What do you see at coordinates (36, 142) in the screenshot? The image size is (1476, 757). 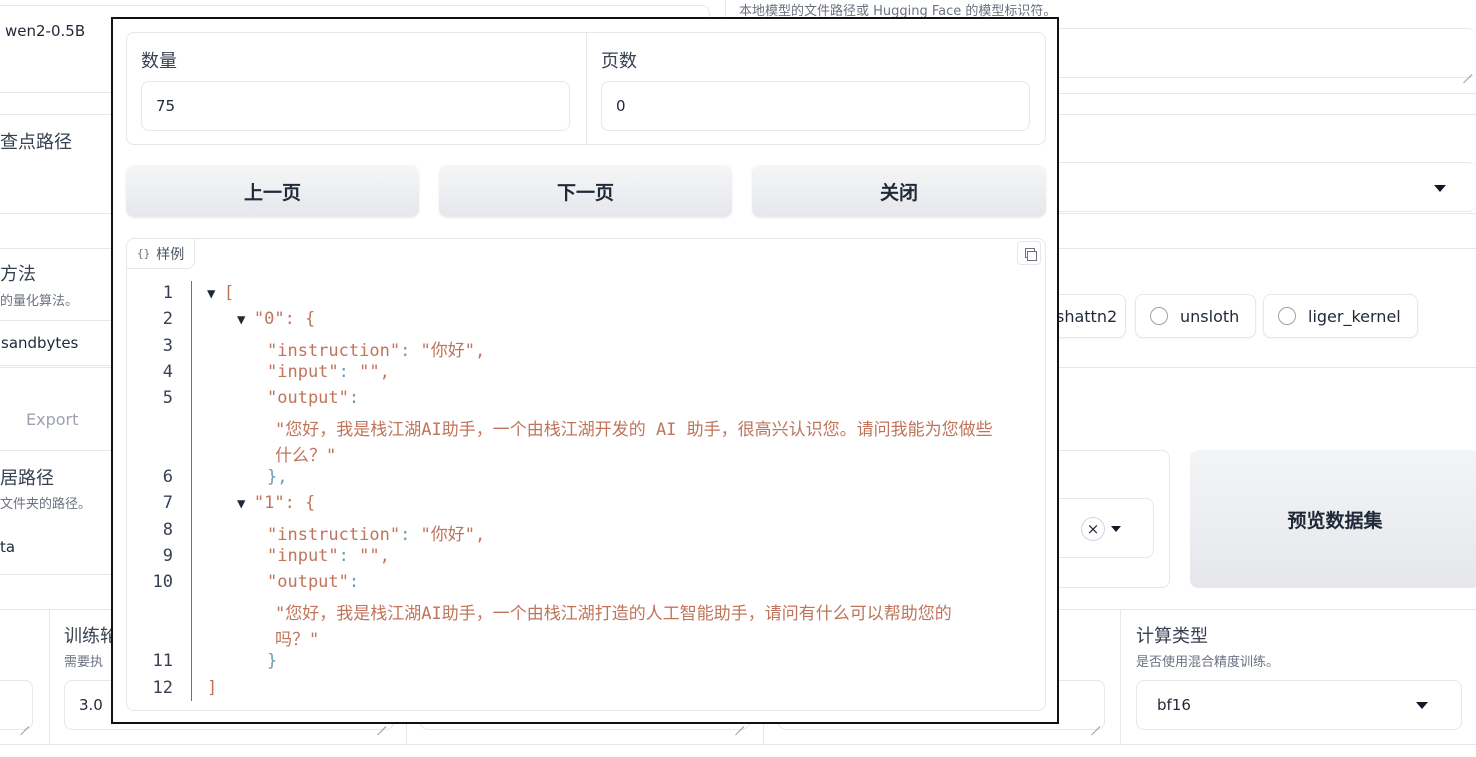 I see `checkpoint-label: 查点路径` at bounding box center [36, 142].